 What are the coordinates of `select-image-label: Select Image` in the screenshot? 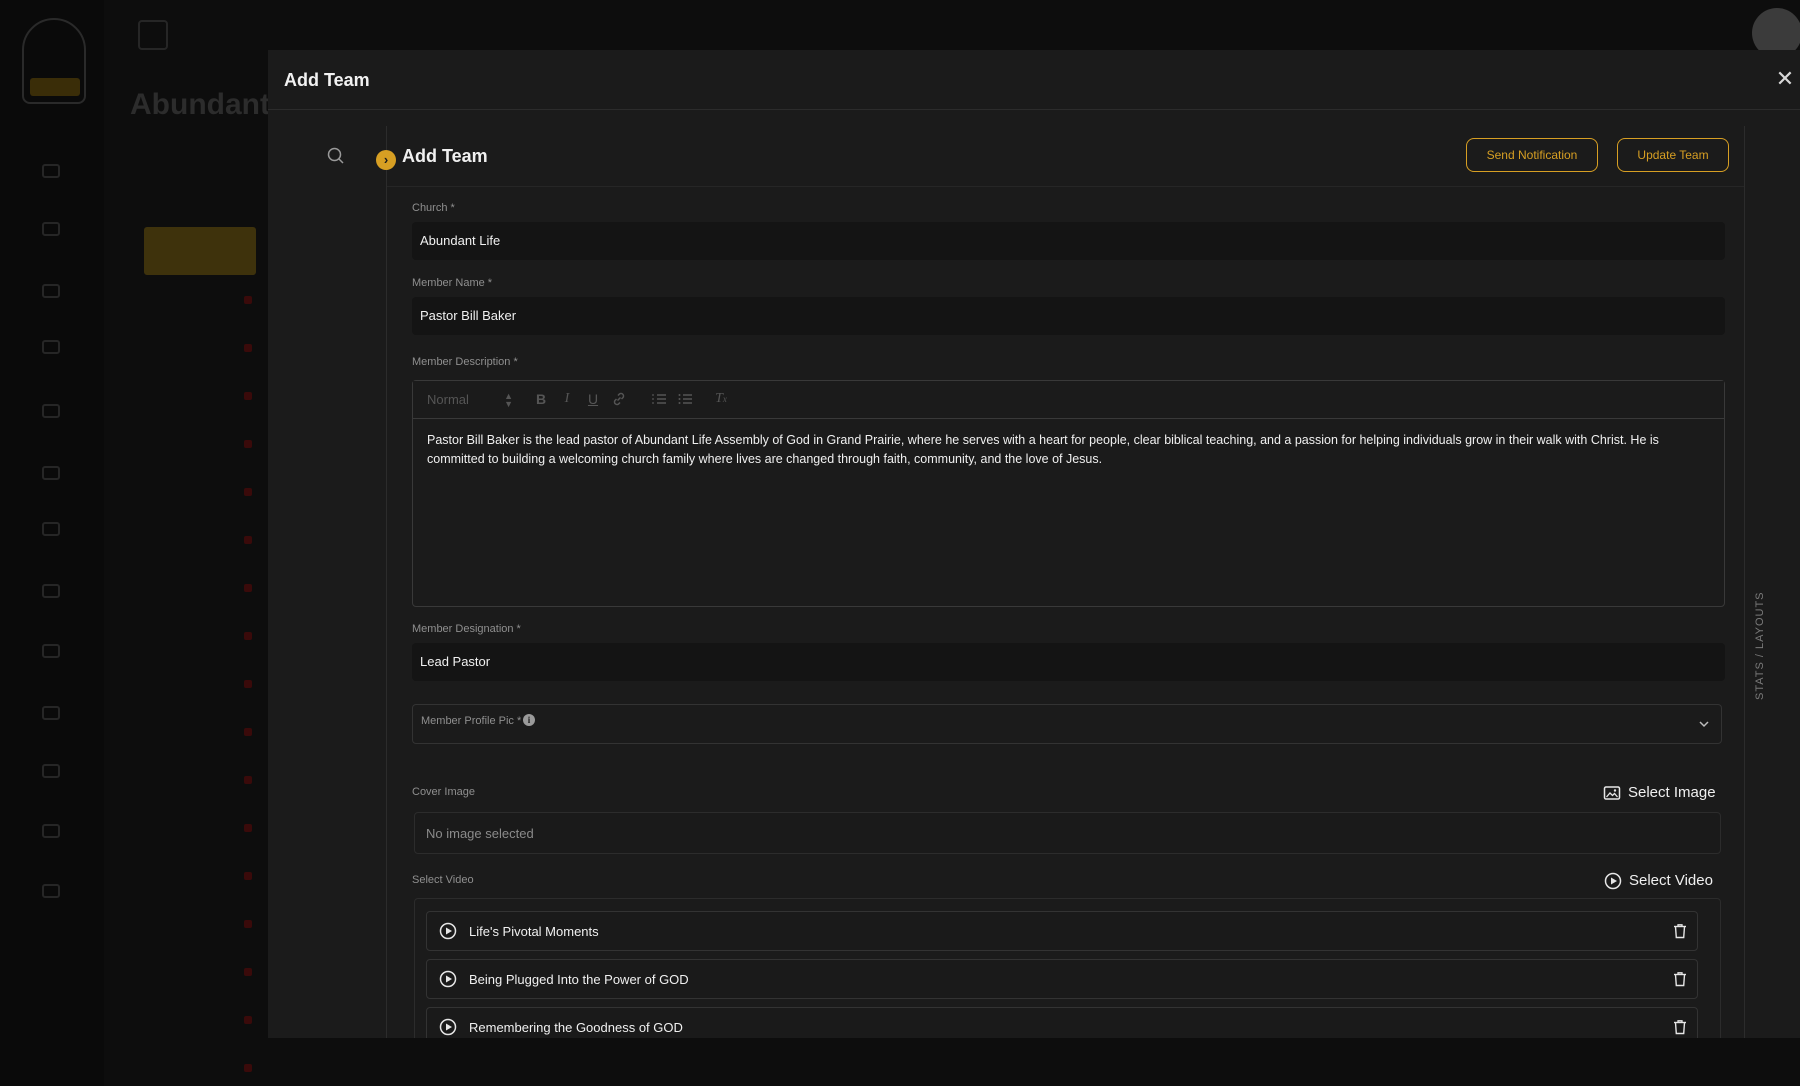 It's located at (1672, 792).